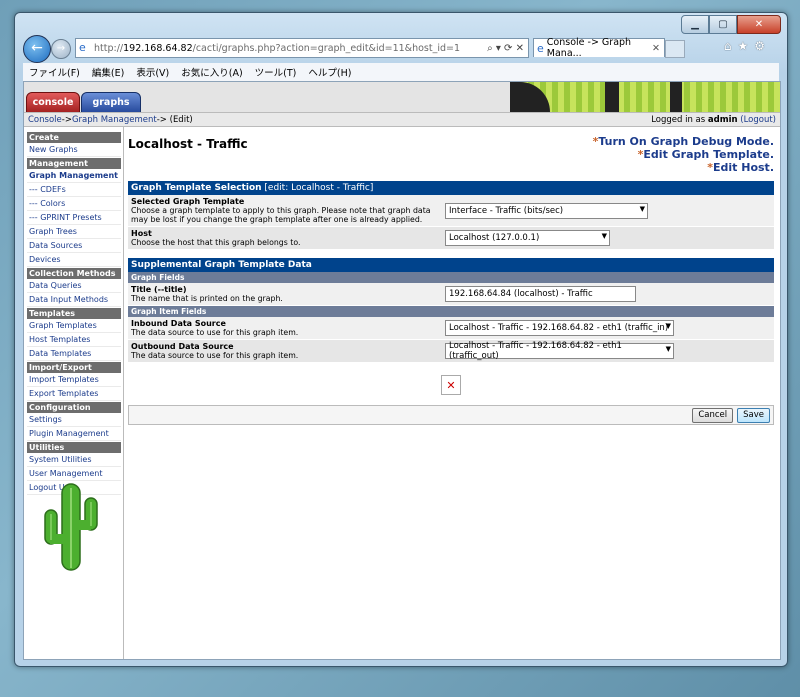 This screenshot has height=697, width=800. Describe the element at coordinates (722, 119) in the screenshot. I see `username: admin` at that location.